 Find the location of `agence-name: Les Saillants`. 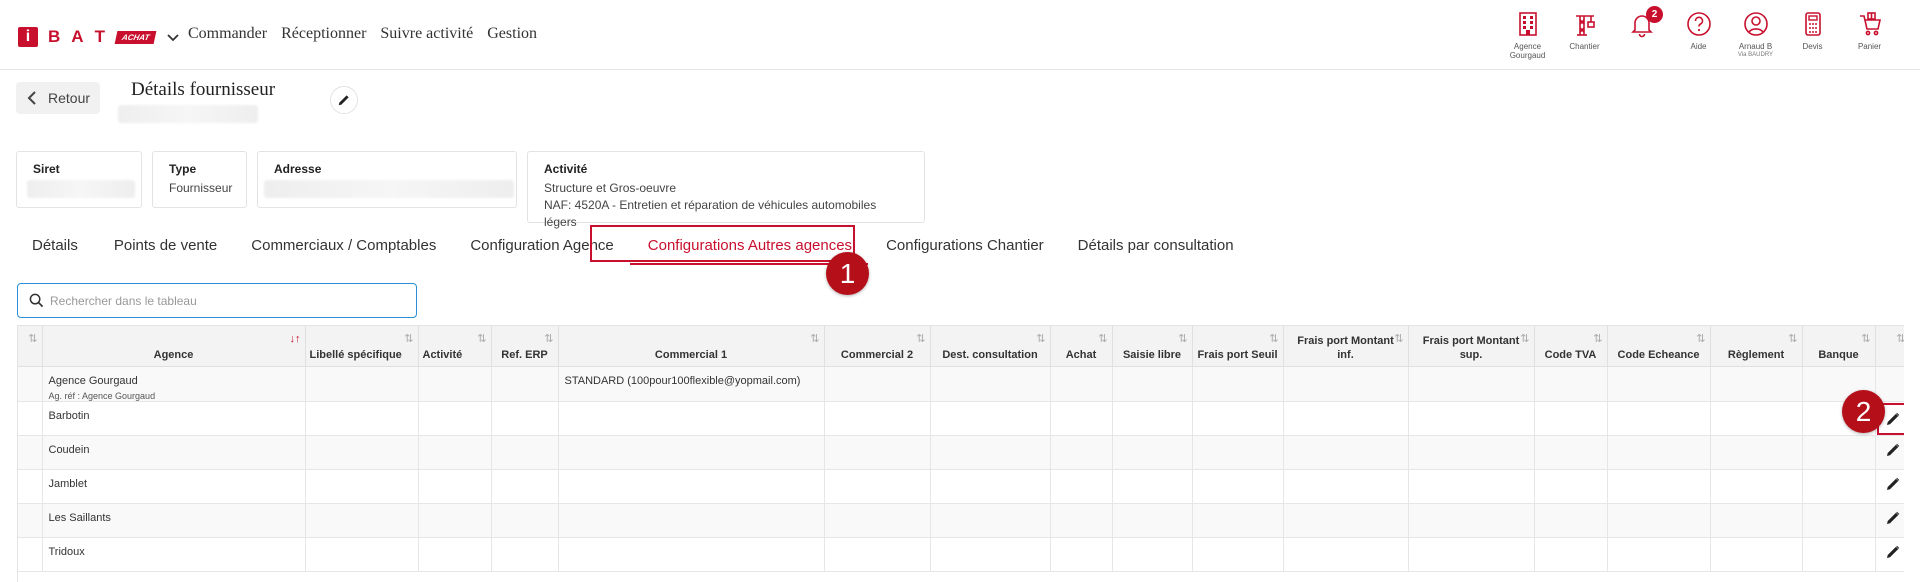

agence-name: Les Saillants is located at coordinates (79, 517).